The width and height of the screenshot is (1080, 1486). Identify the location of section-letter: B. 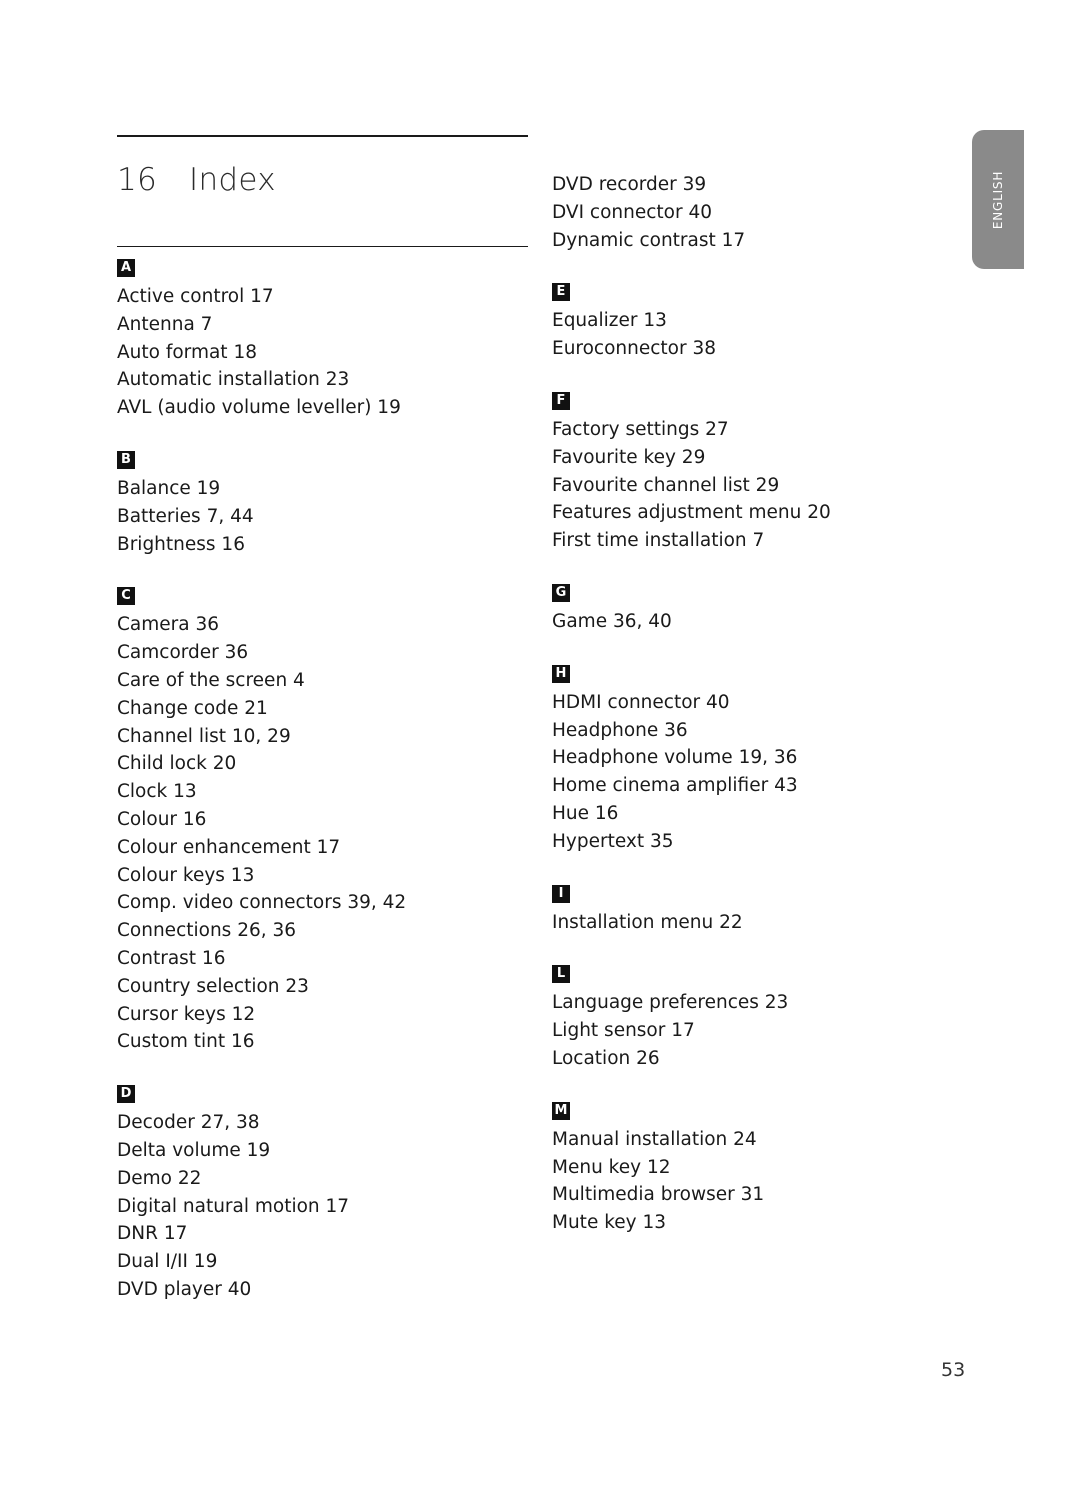
(126, 459).